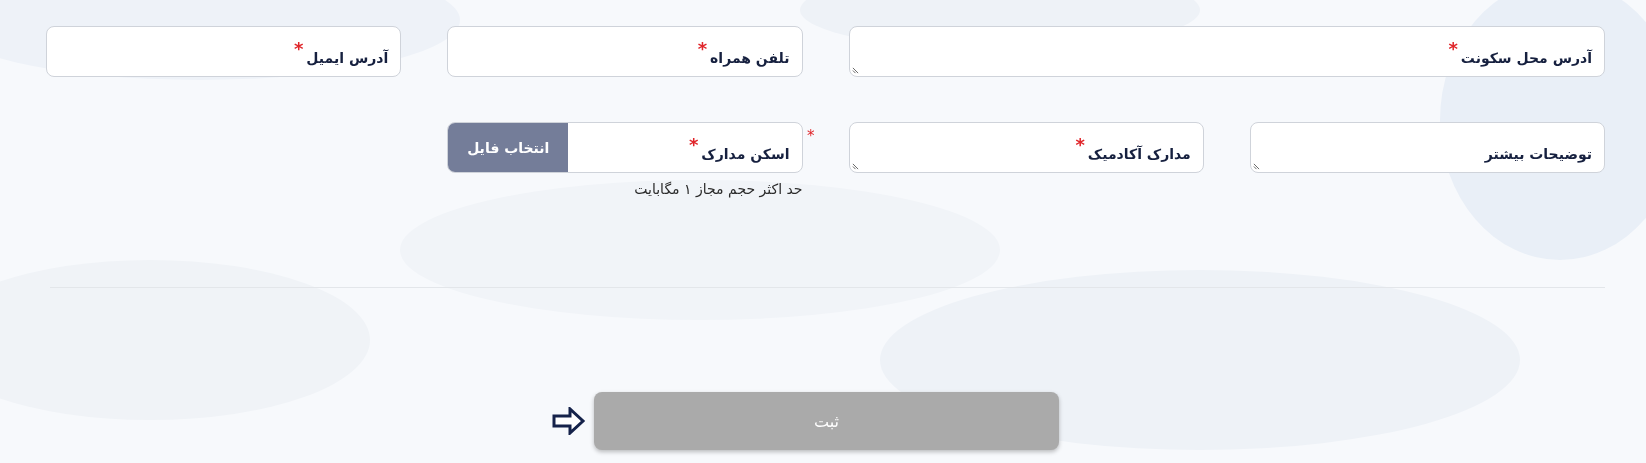 This screenshot has width=1646, height=463. What do you see at coordinates (750, 58) in the screenshot?
I see `field-label: تلفن همراه` at bounding box center [750, 58].